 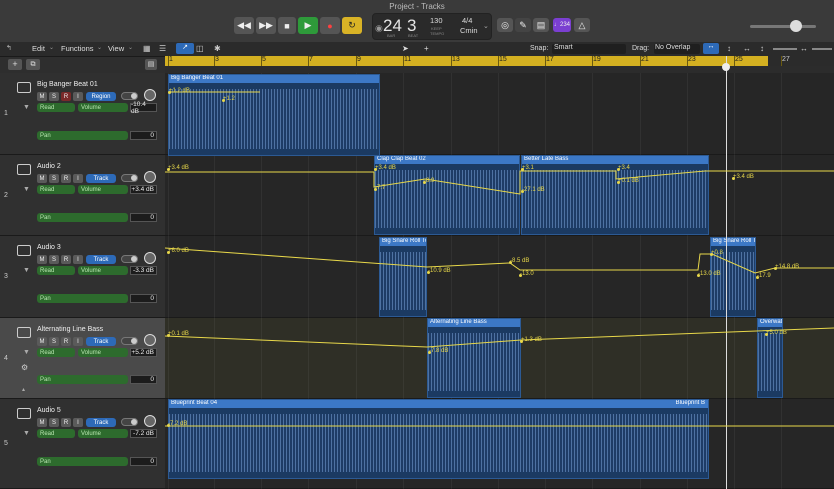 I want to click on duplicate-track-button: ⧉, so click(x=33, y=64).